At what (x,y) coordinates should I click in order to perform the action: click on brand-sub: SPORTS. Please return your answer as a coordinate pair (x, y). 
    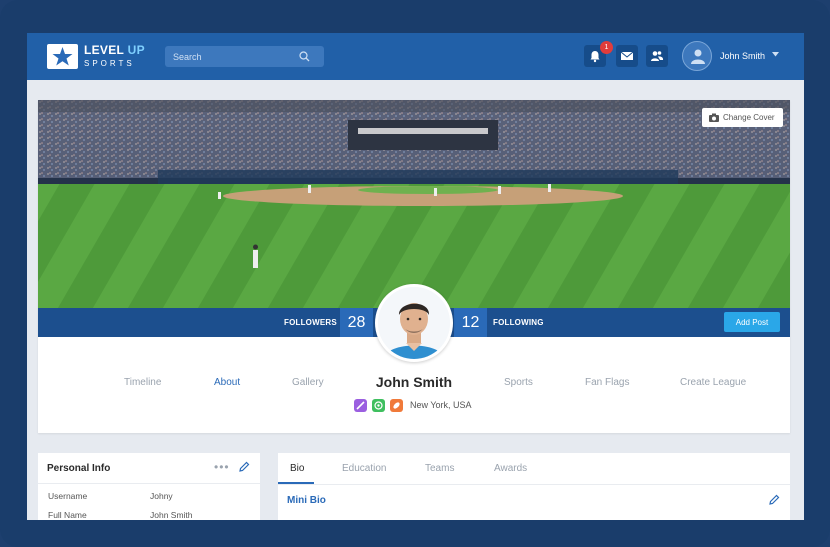
    Looking at the image, I should click on (109, 63).